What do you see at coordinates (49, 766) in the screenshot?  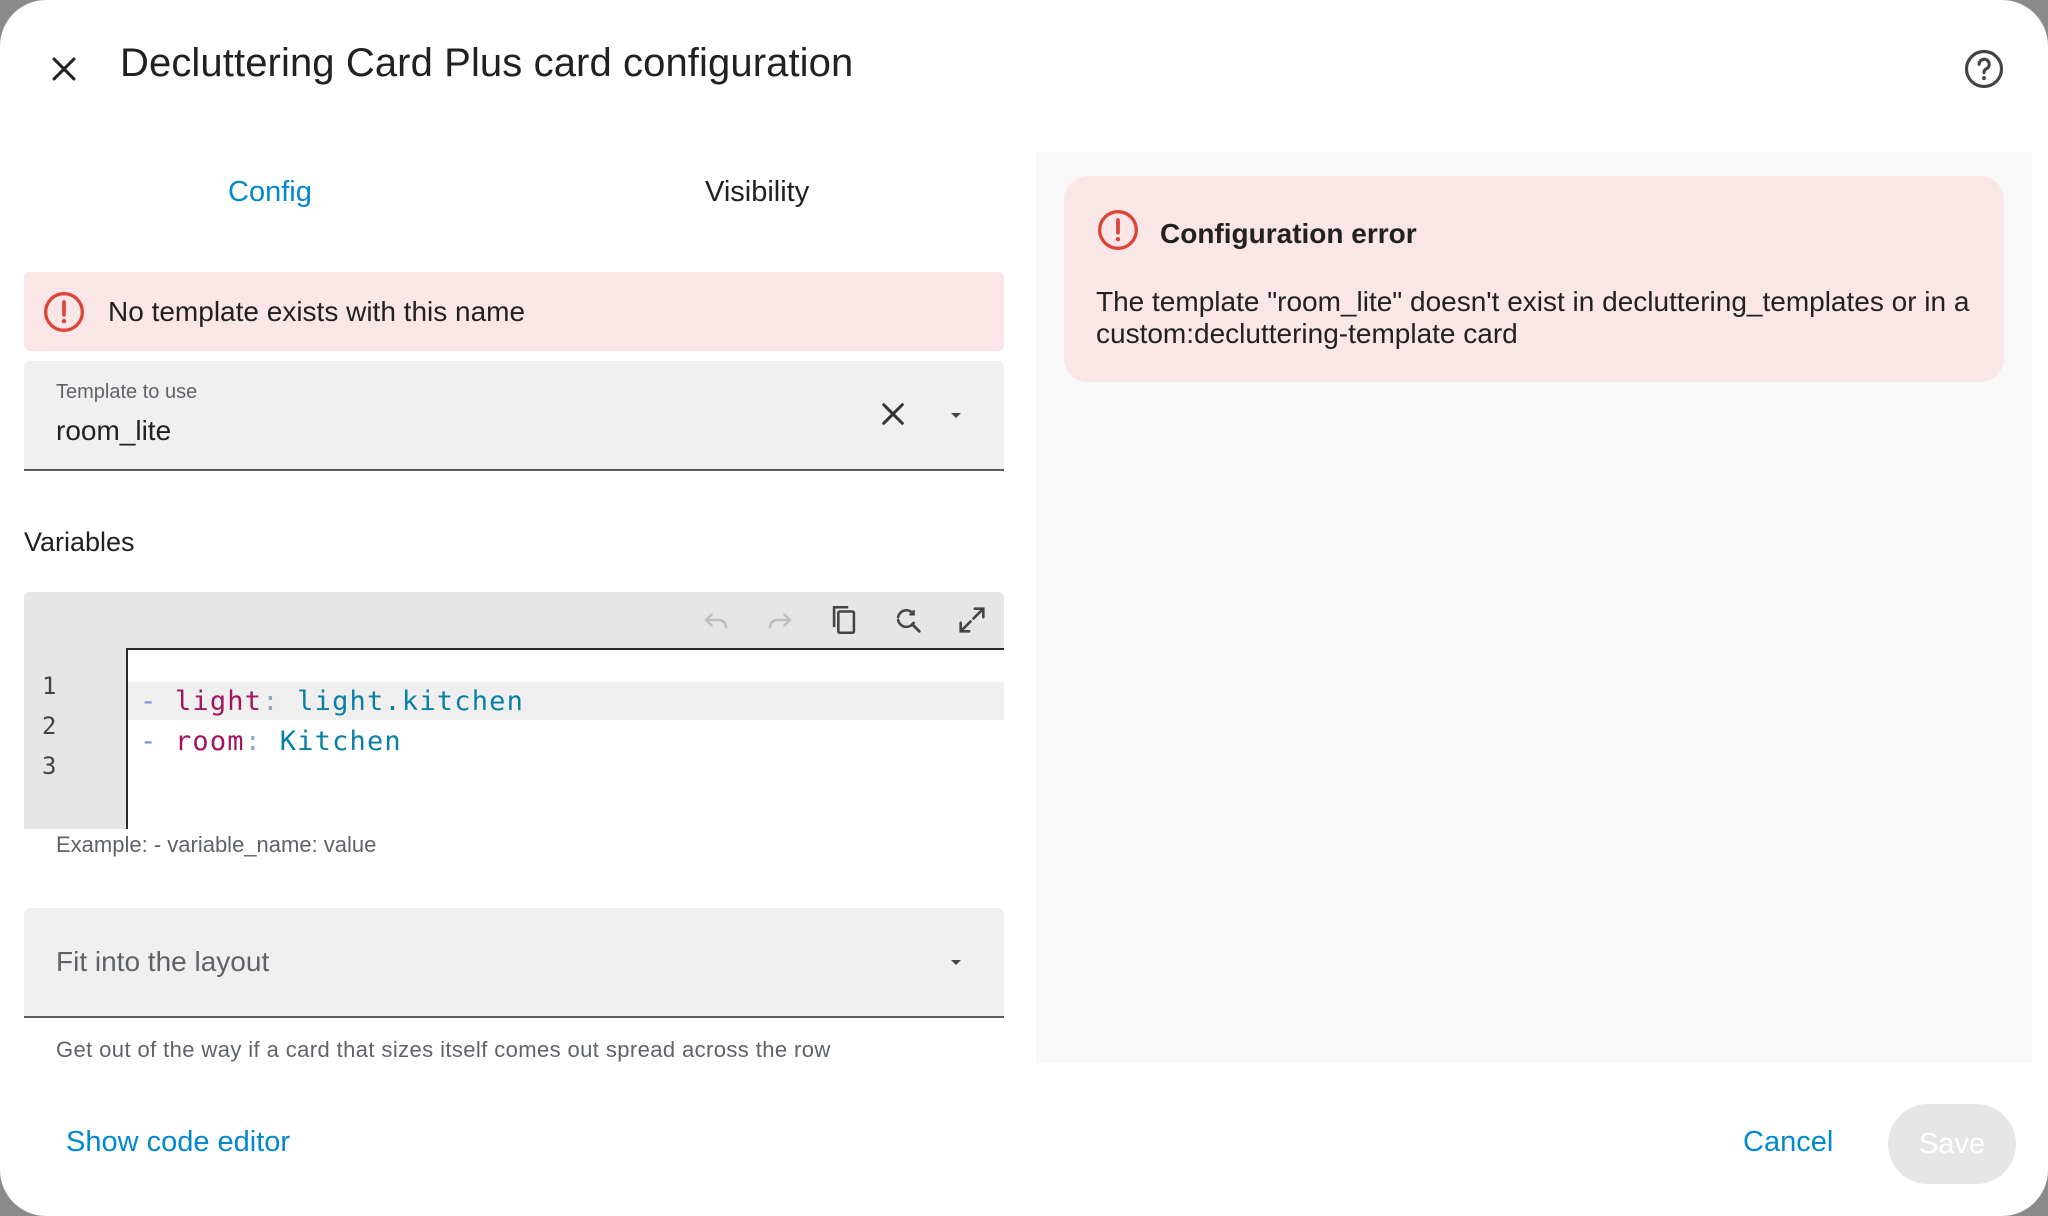 I see `line-number: 3` at bounding box center [49, 766].